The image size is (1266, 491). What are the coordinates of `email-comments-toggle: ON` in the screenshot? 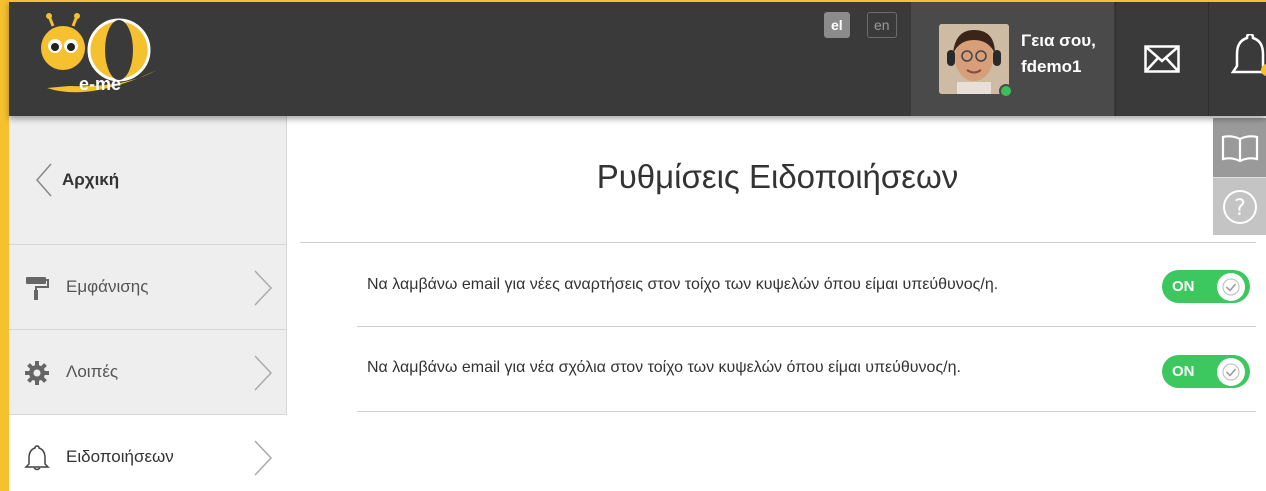 It's located at (1206, 371).